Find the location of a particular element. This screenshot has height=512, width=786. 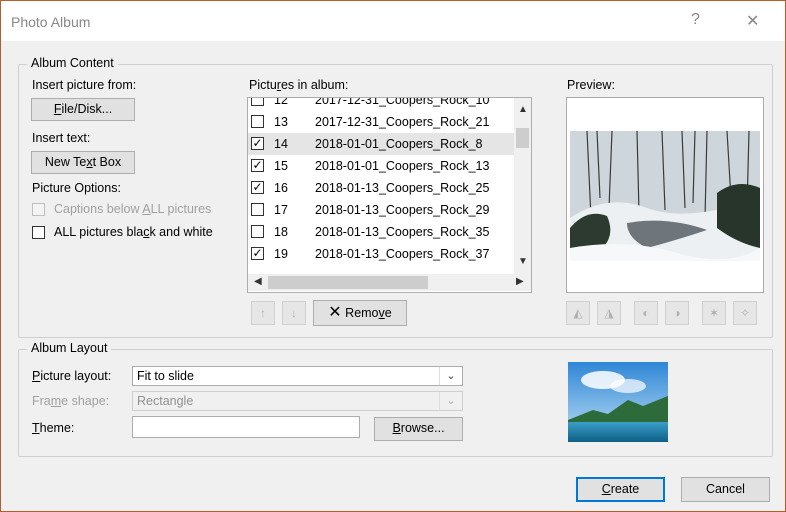

rotate-left-button: ◭ is located at coordinates (578, 313).